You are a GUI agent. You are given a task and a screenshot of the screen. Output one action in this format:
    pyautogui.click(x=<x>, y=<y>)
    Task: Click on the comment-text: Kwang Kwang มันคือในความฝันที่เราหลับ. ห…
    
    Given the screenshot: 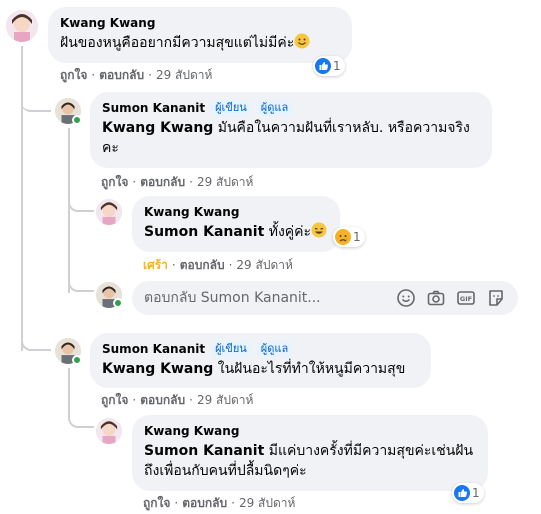 What is the action you would take?
    pyautogui.click(x=286, y=138)
    